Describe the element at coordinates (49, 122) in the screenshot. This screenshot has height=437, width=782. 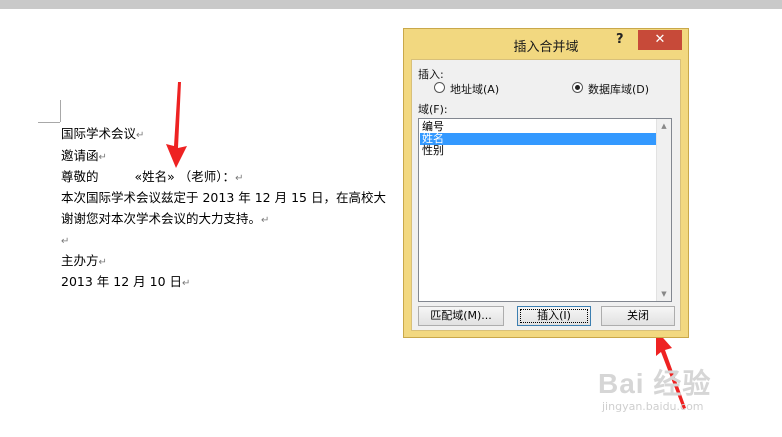
I see `margin-corner-mark-horizontal` at that location.